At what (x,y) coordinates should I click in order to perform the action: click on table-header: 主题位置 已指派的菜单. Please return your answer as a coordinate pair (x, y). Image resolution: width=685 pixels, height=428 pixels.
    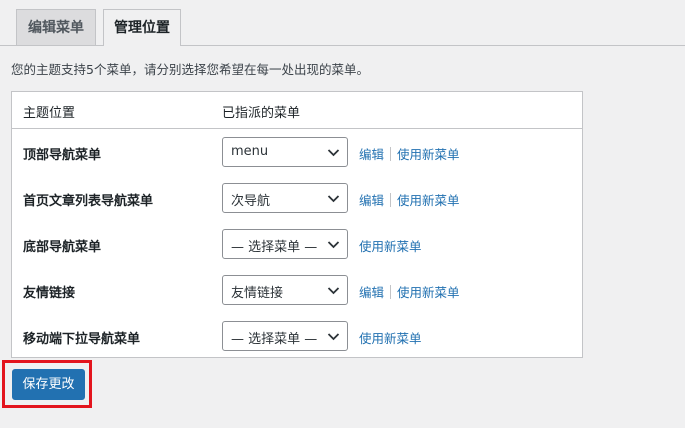
    Looking at the image, I should click on (297, 110).